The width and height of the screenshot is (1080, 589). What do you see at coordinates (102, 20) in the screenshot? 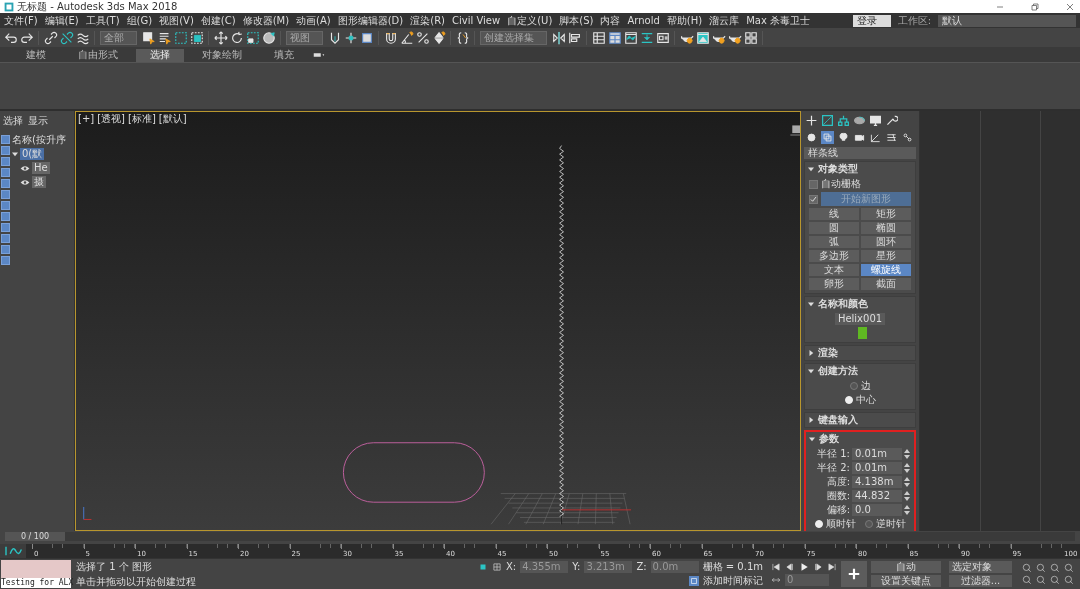
I see `menu-item: 工具(T)` at bounding box center [102, 20].